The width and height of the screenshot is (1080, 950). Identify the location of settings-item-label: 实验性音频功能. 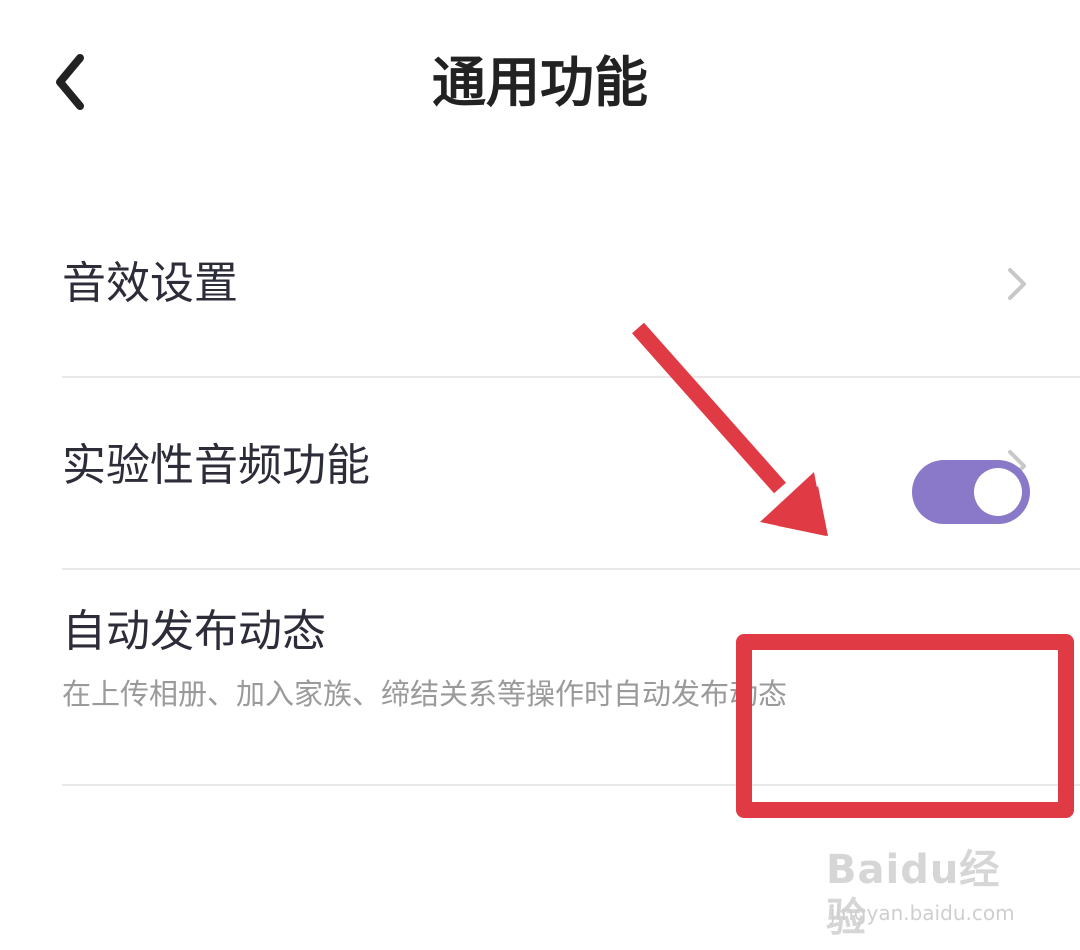
(216, 465).